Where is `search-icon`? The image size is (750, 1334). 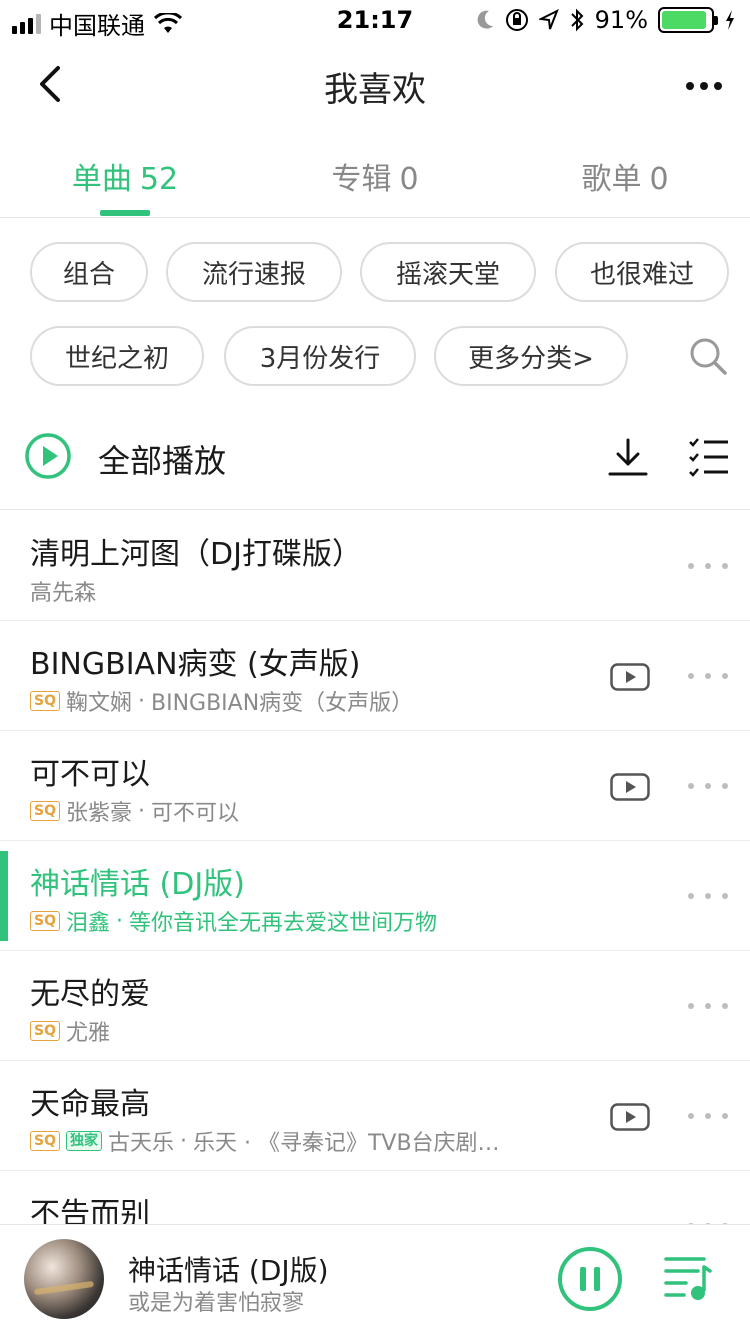
search-icon is located at coordinates (708, 356).